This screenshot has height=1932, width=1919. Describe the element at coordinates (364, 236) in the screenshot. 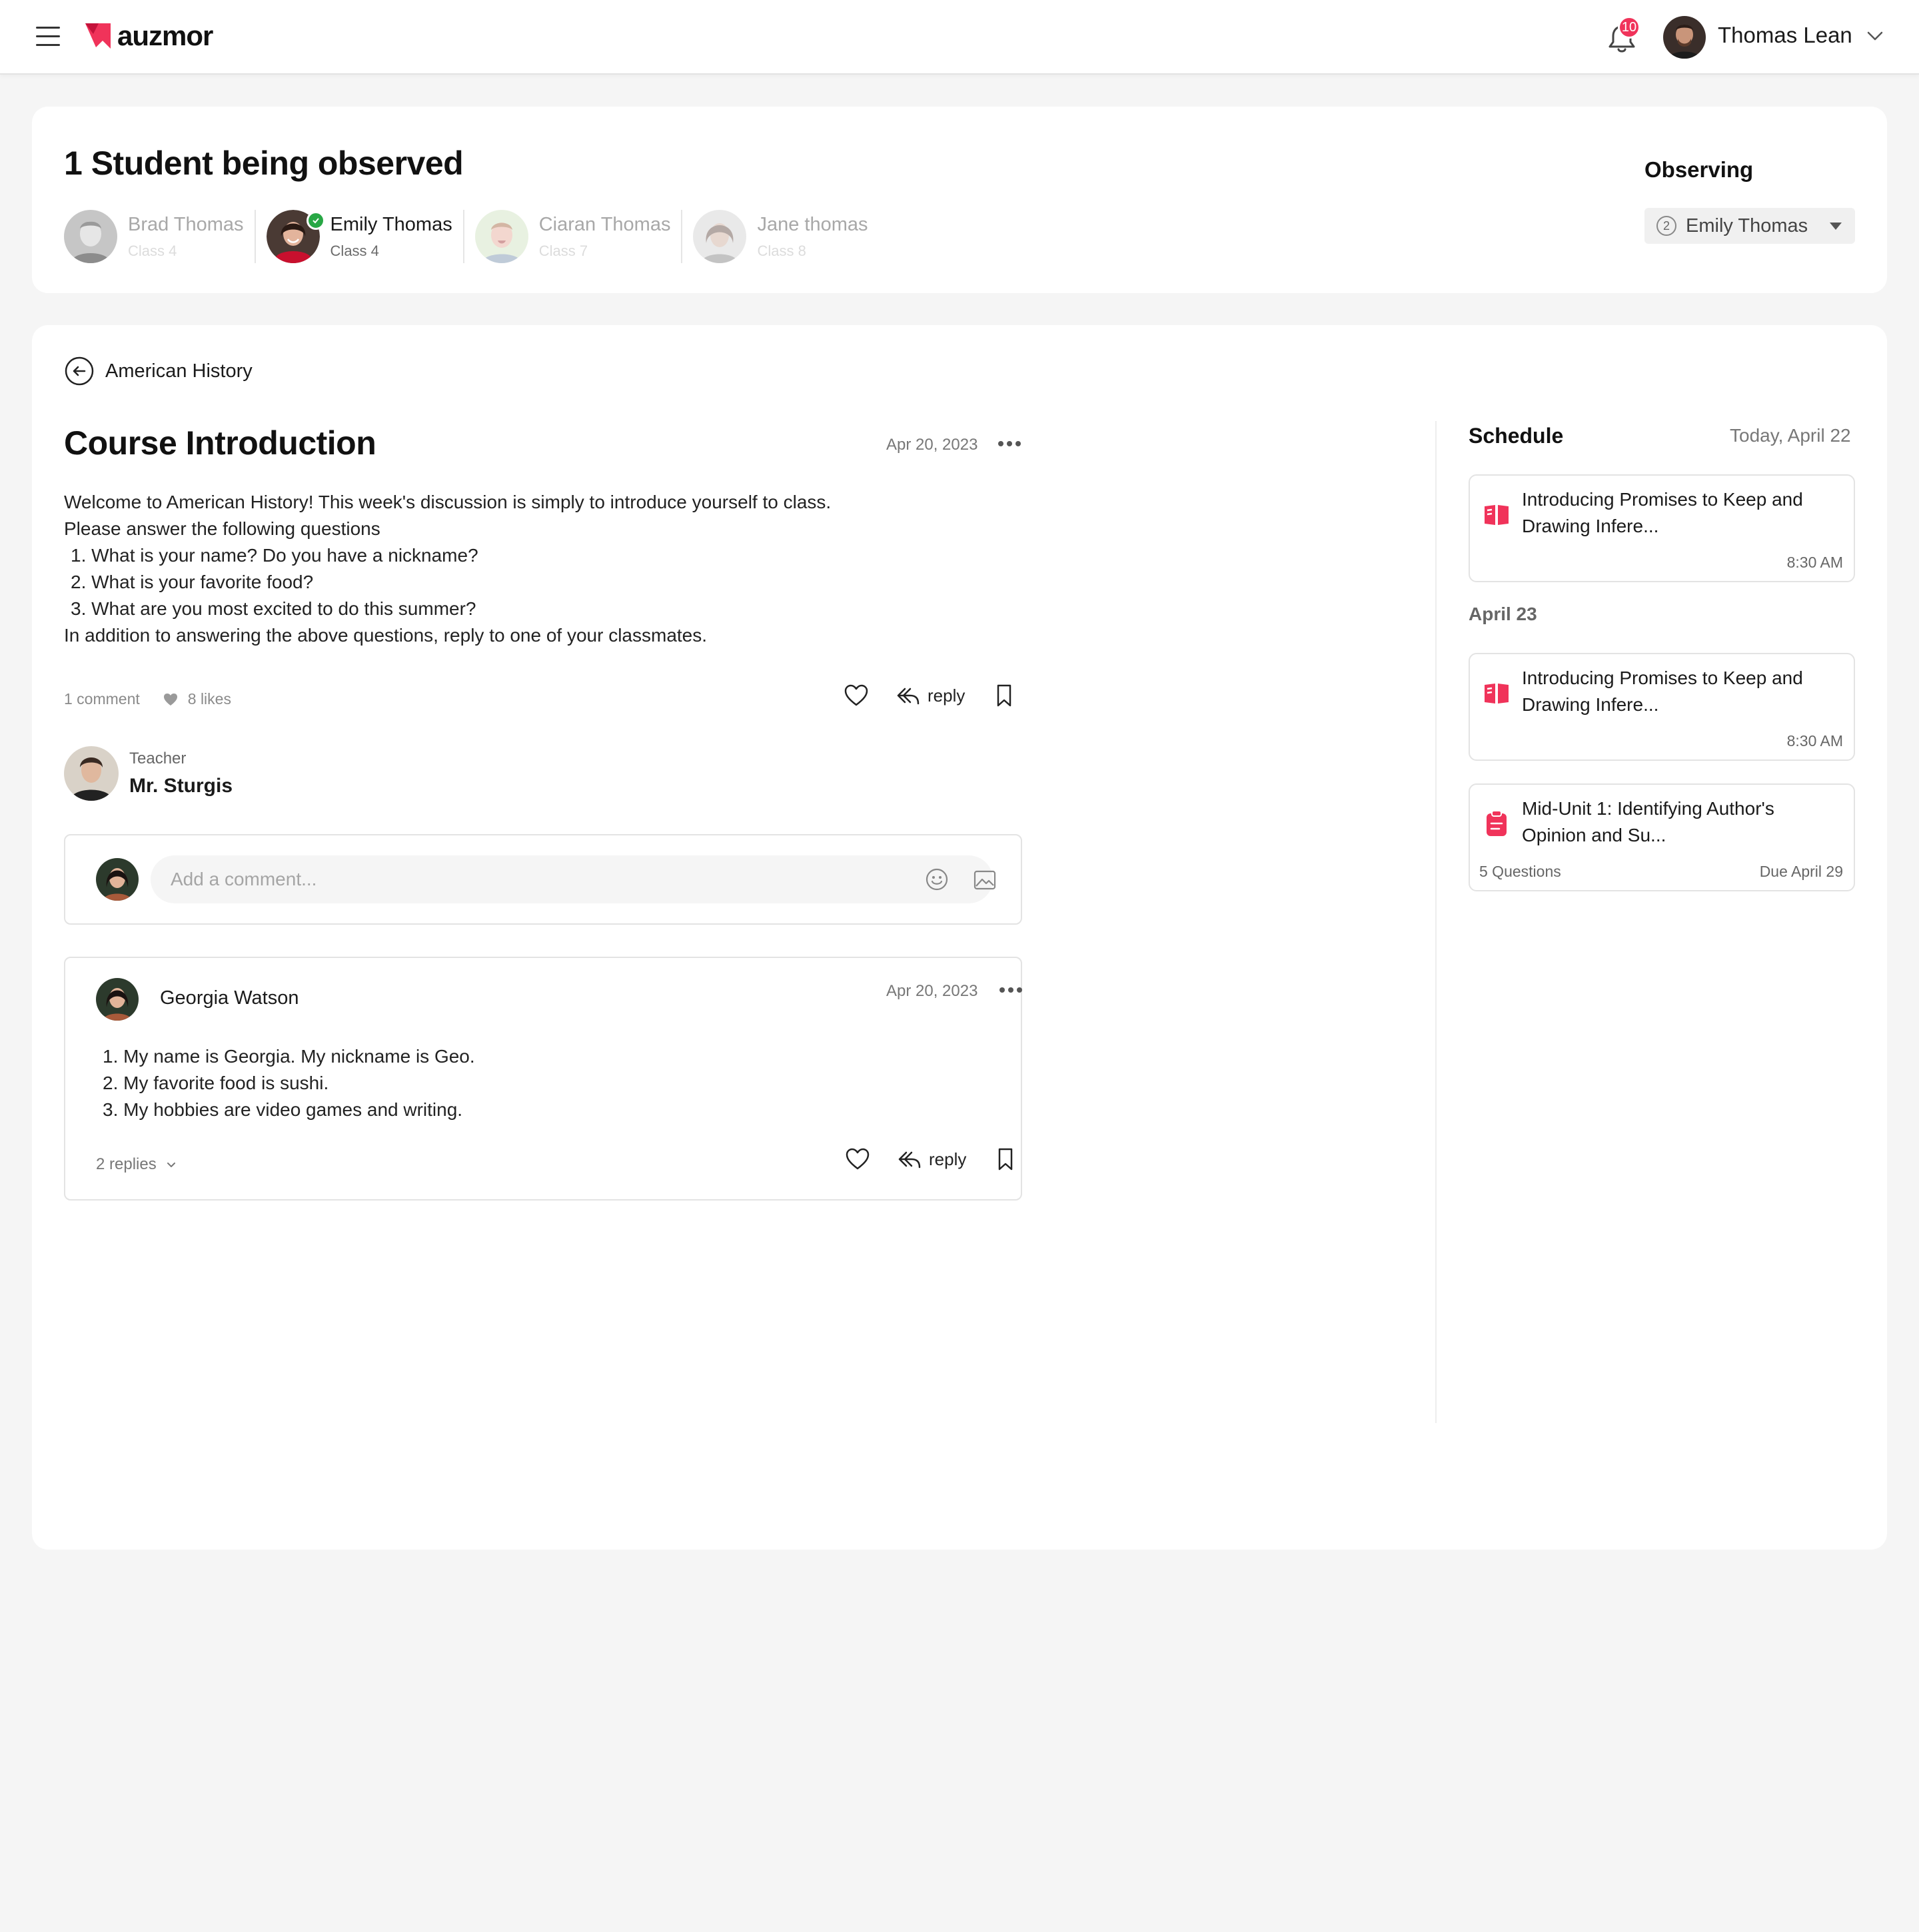

I see `student-item-selected: Emily Thomas Class 4` at that location.